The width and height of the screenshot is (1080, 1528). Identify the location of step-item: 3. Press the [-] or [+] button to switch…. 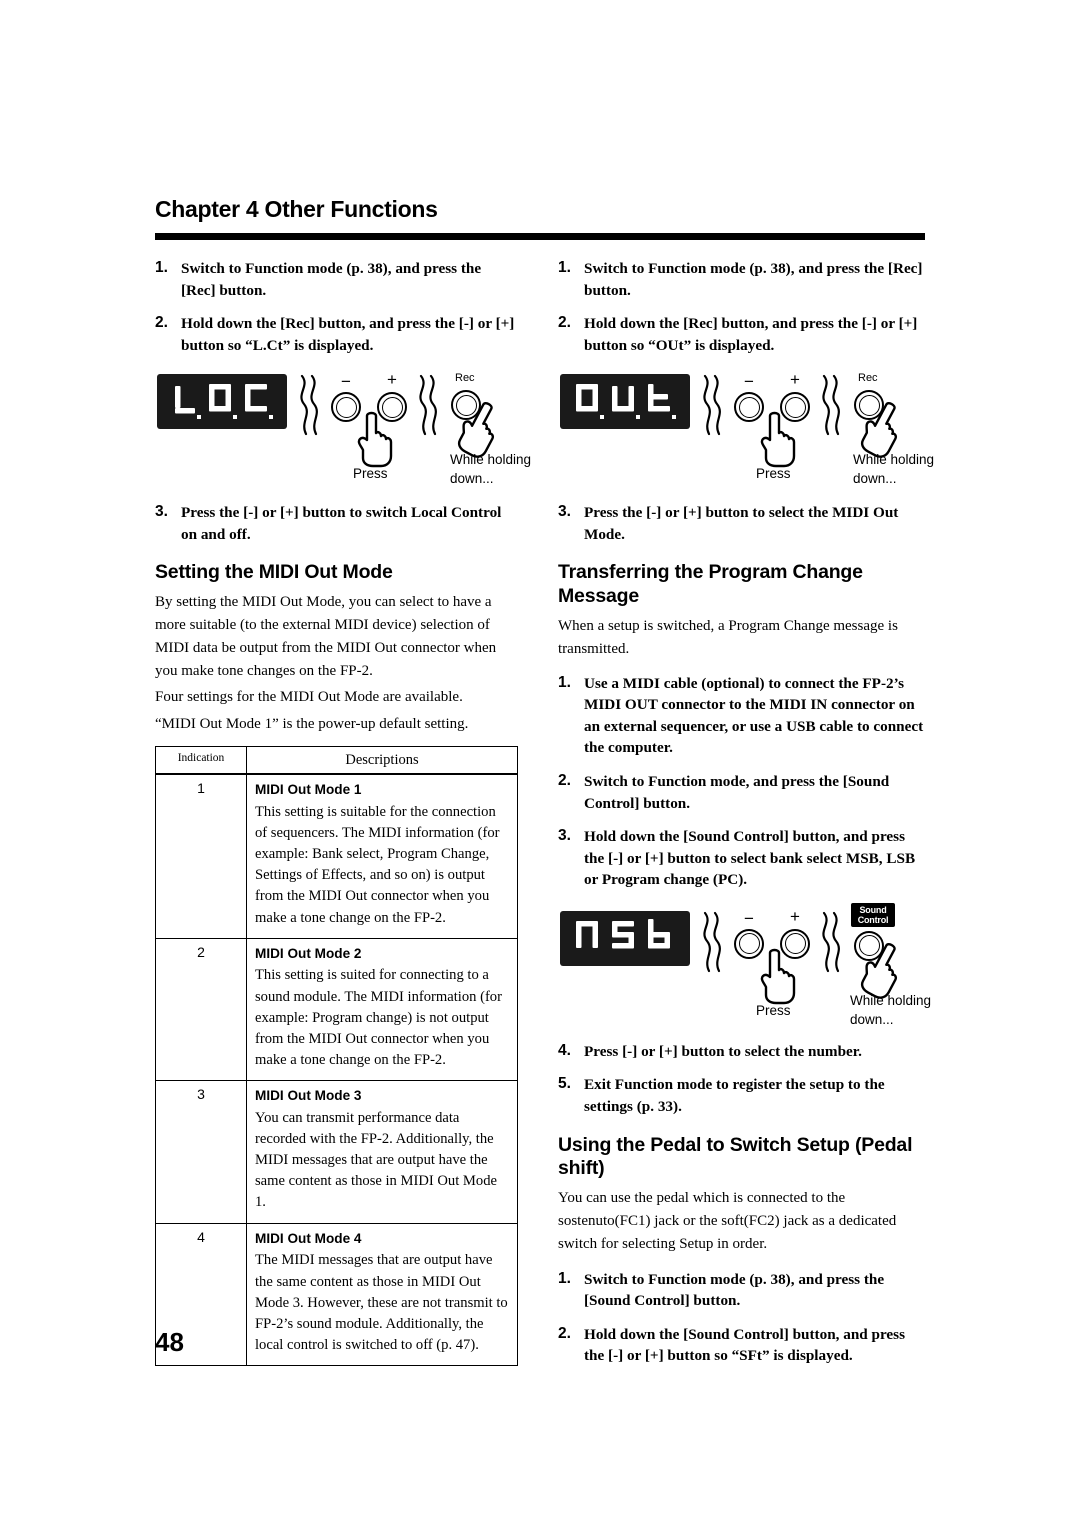
(336, 523).